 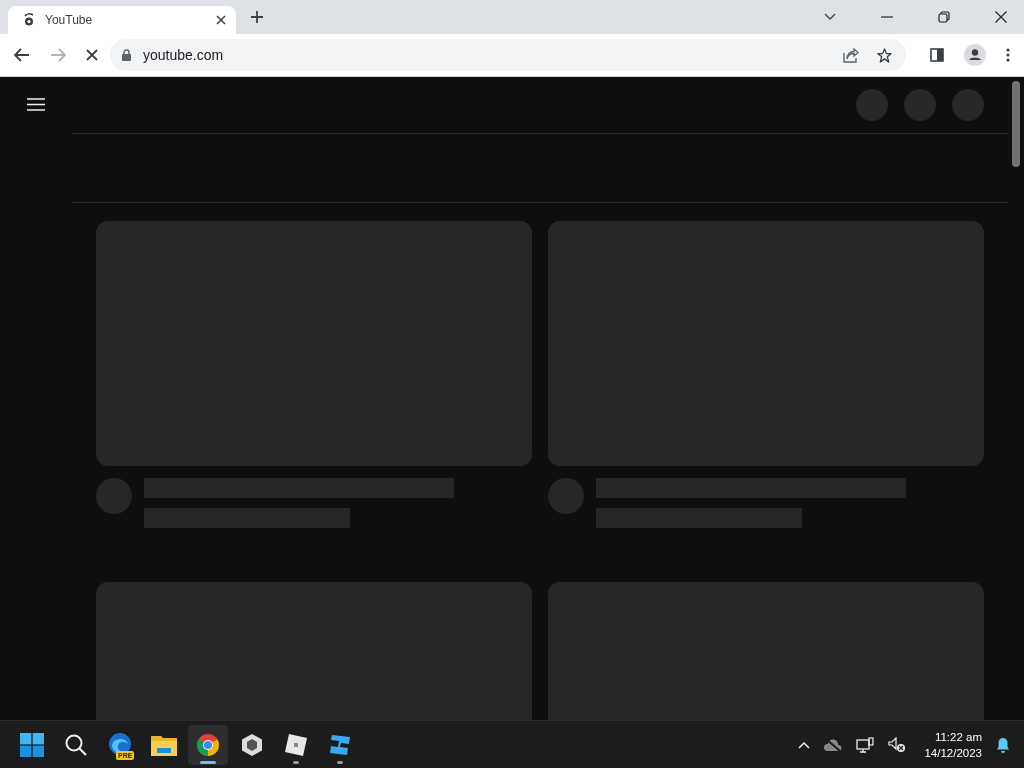 I want to click on cube-icon, so click(x=252, y=744).